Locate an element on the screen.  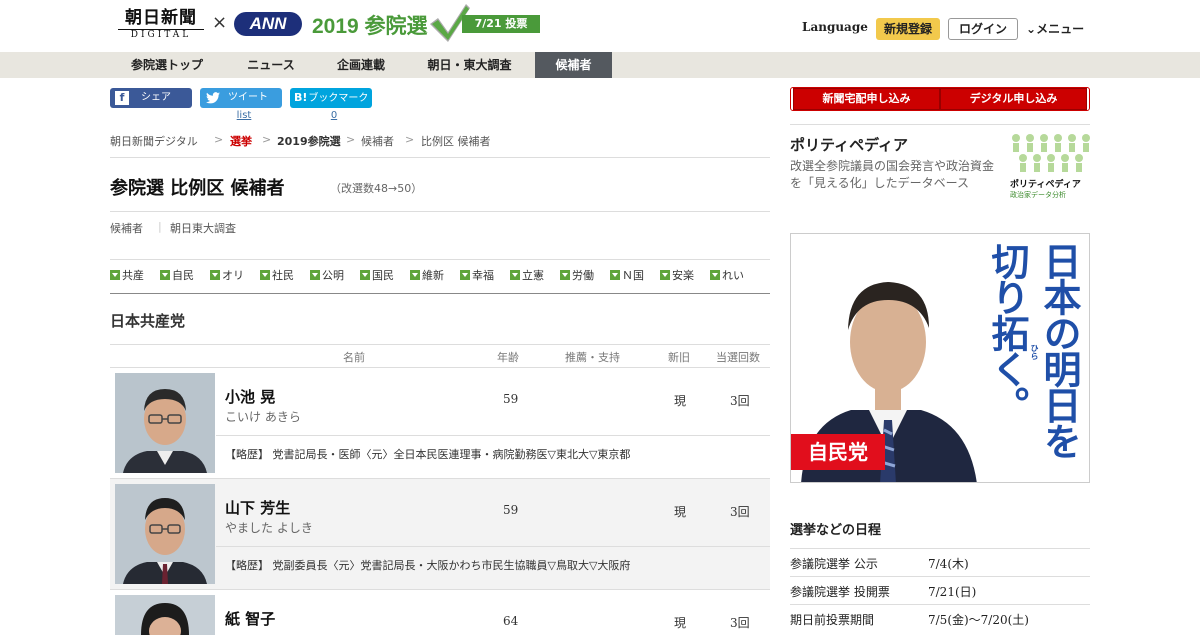
party-tab-cdp: 立憲 is located at coordinates (527, 275).